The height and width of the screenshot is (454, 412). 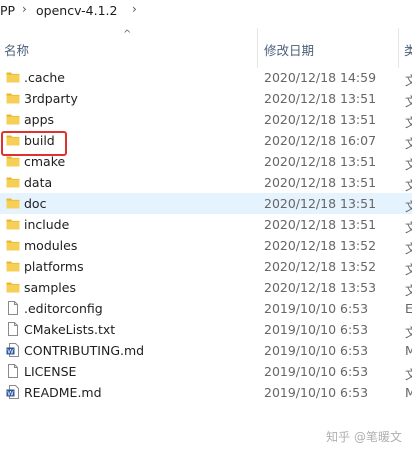 What do you see at coordinates (206, 203) in the screenshot?
I see `file-row: doc 2020/12/18 13:51 文` at bounding box center [206, 203].